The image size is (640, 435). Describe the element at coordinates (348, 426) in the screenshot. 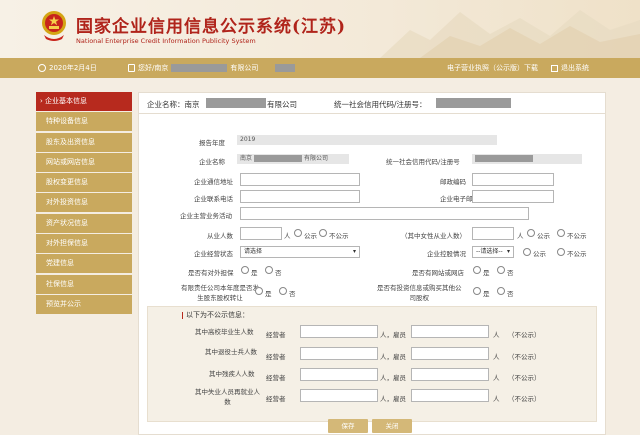

I see `save-button: 保存` at that location.